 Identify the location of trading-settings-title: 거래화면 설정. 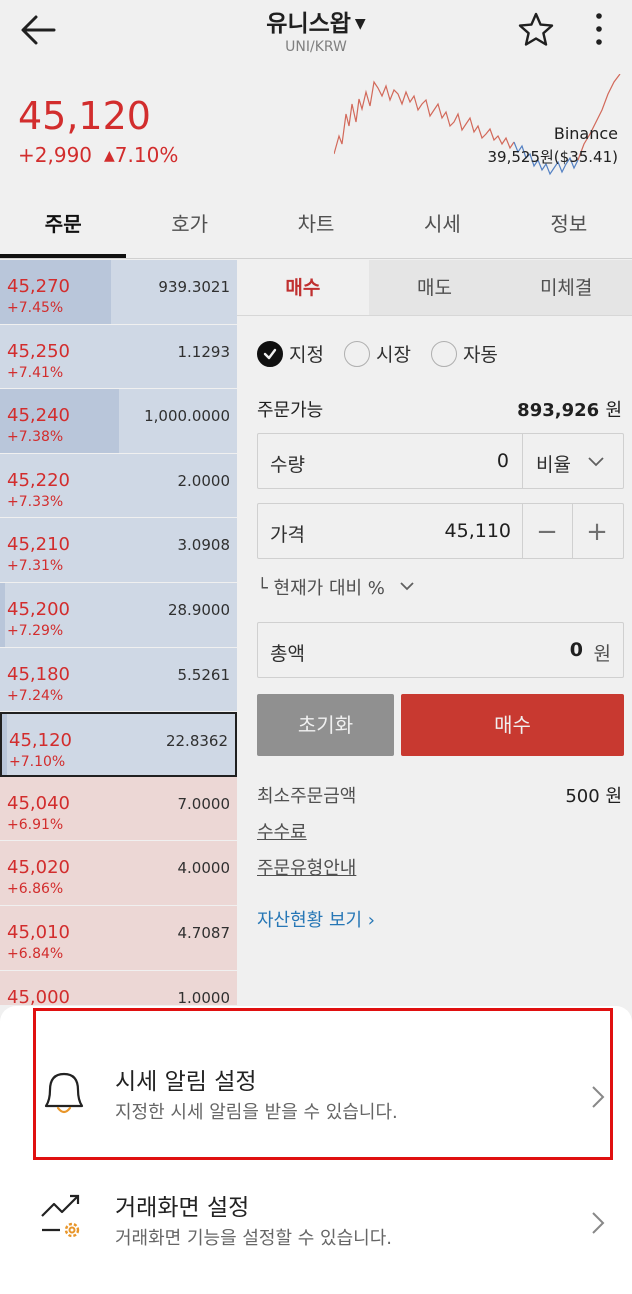
(182, 1208).